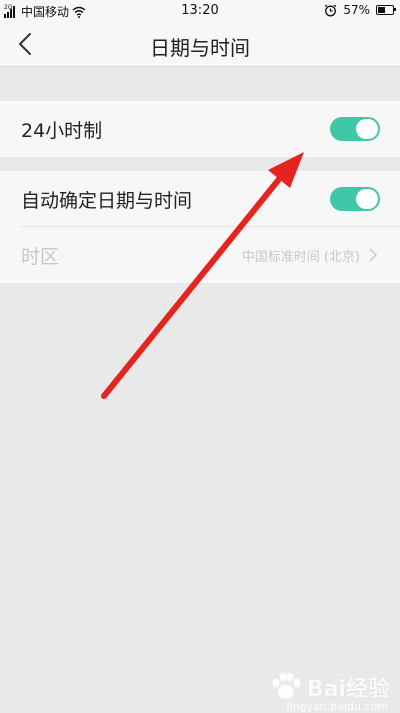  Describe the element at coordinates (107, 200) in the screenshot. I see `setting-label-auto-datetime: 自动确定日期与时间` at that location.